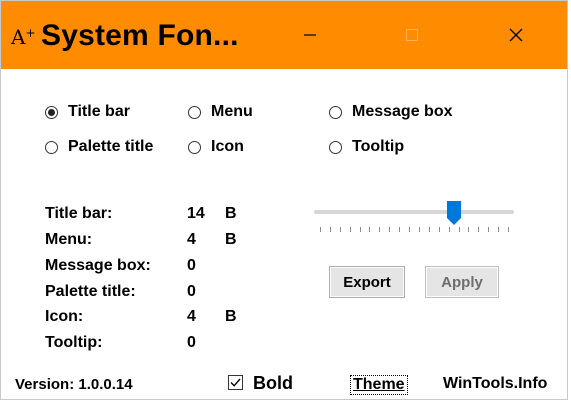 The width and height of the screenshot is (571, 402). What do you see at coordinates (232, 111) in the screenshot?
I see `radio-label: Menu` at bounding box center [232, 111].